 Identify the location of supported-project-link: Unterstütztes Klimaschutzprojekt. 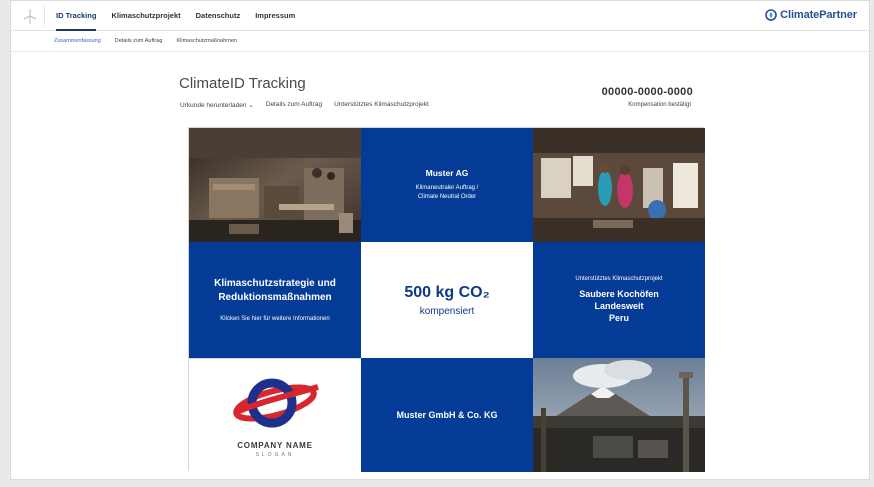
(381, 105).